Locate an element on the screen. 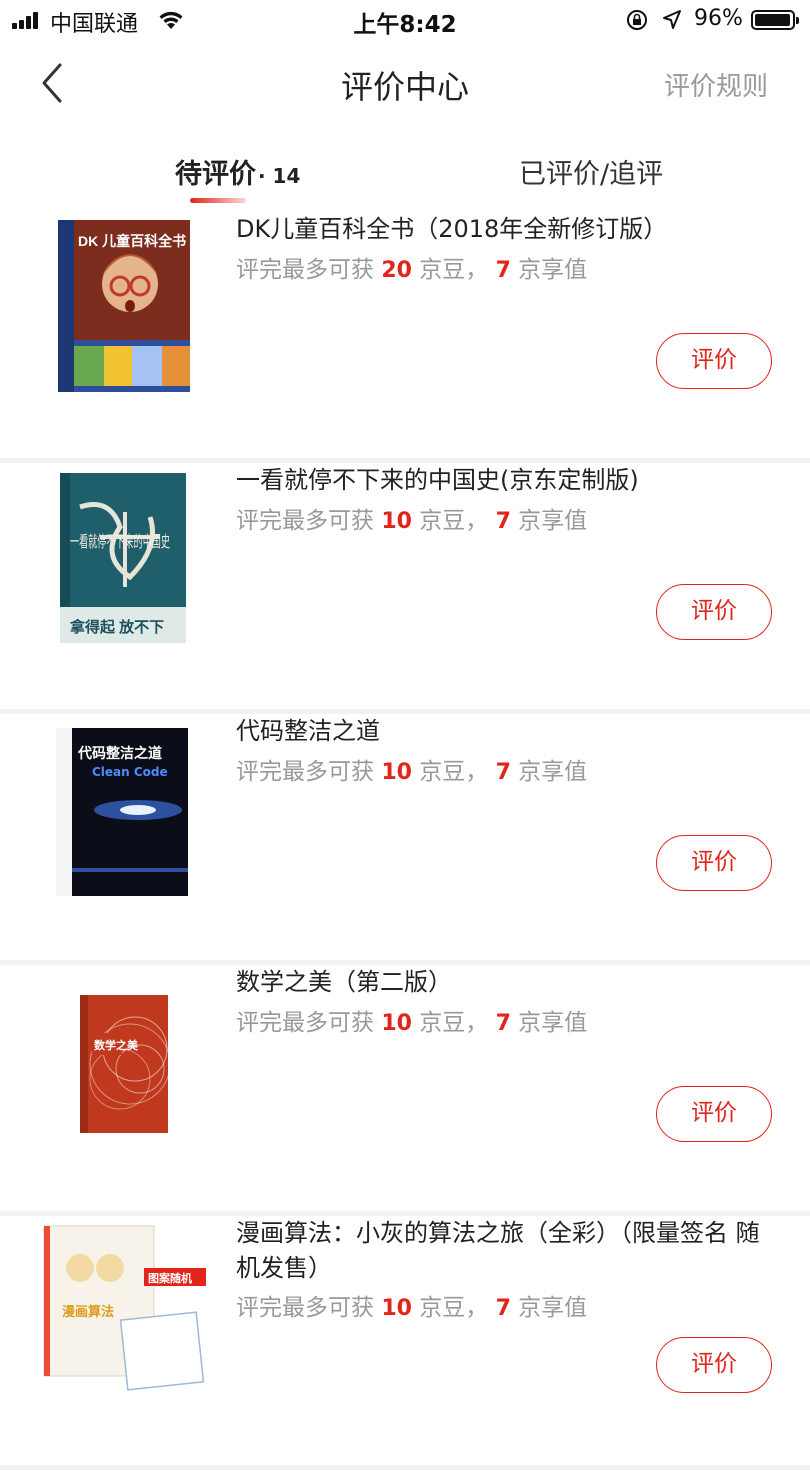  review-rules-link: 评价规则 is located at coordinates (716, 84).